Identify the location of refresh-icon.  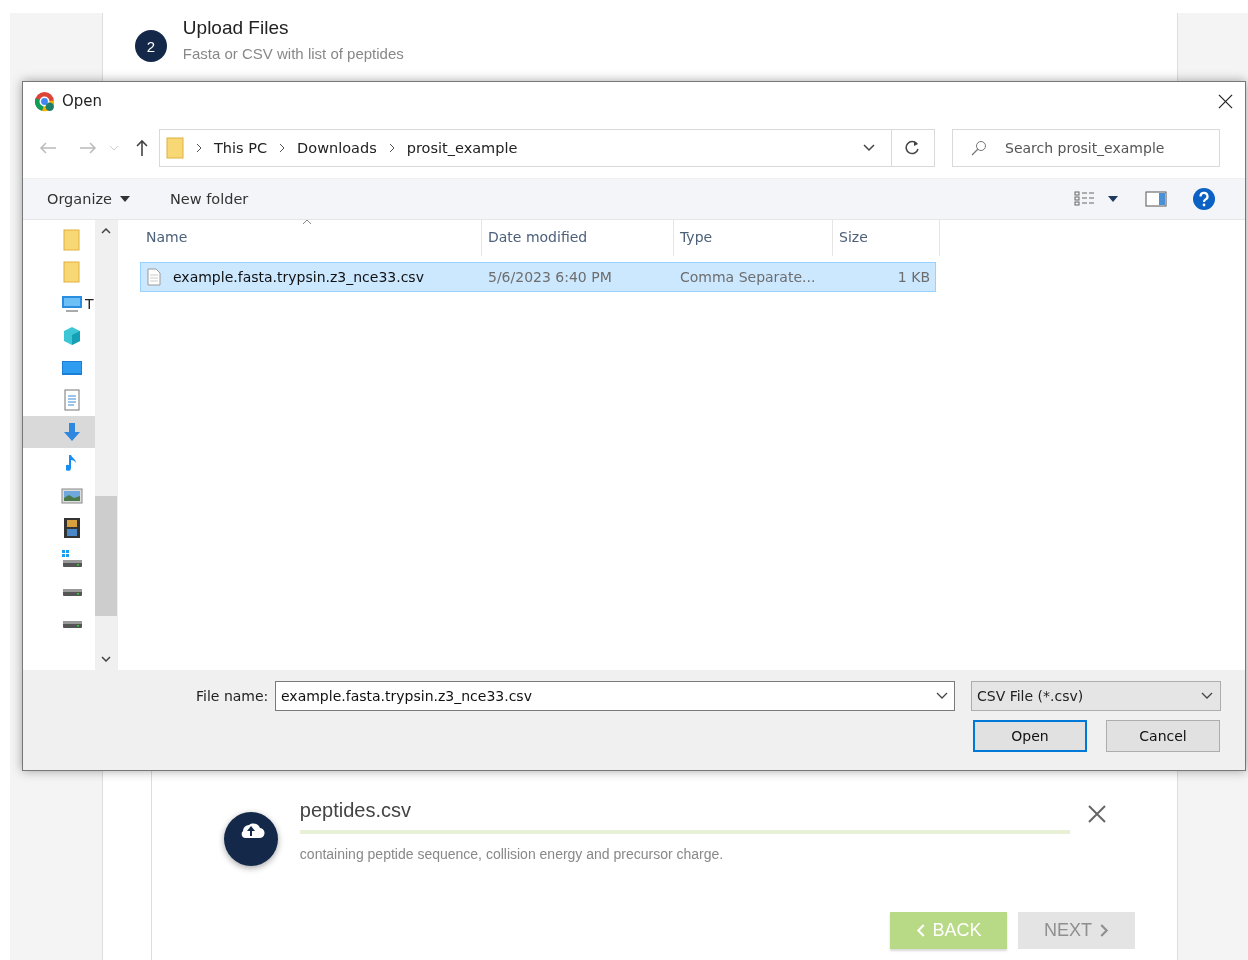
(913, 148).